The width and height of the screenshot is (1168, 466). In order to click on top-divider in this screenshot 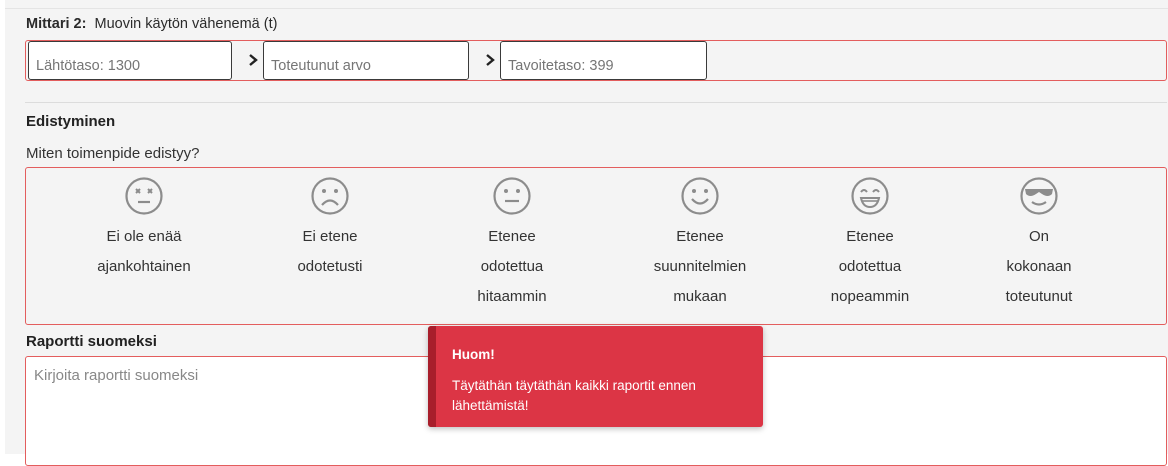, I will do `click(586, 8)`.